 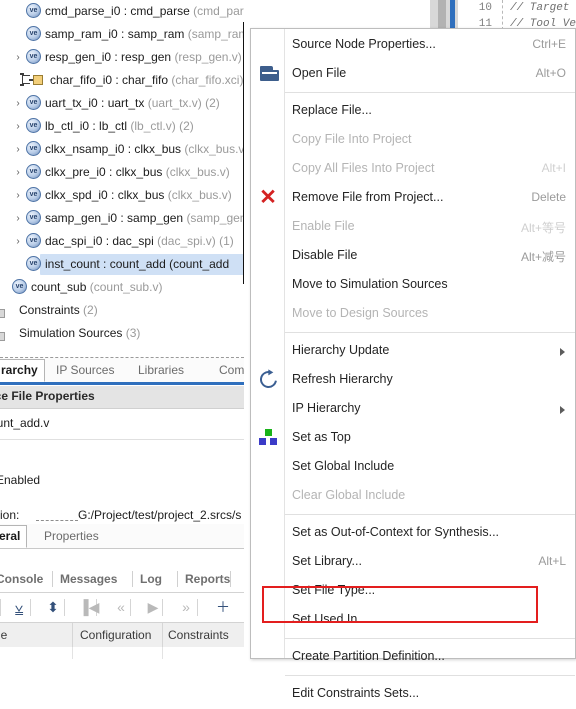 What do you see at coordinates (19, 607) in the screenshot?
I see `collapse-all-icon: ⩣` at bounding box center [19, 607].